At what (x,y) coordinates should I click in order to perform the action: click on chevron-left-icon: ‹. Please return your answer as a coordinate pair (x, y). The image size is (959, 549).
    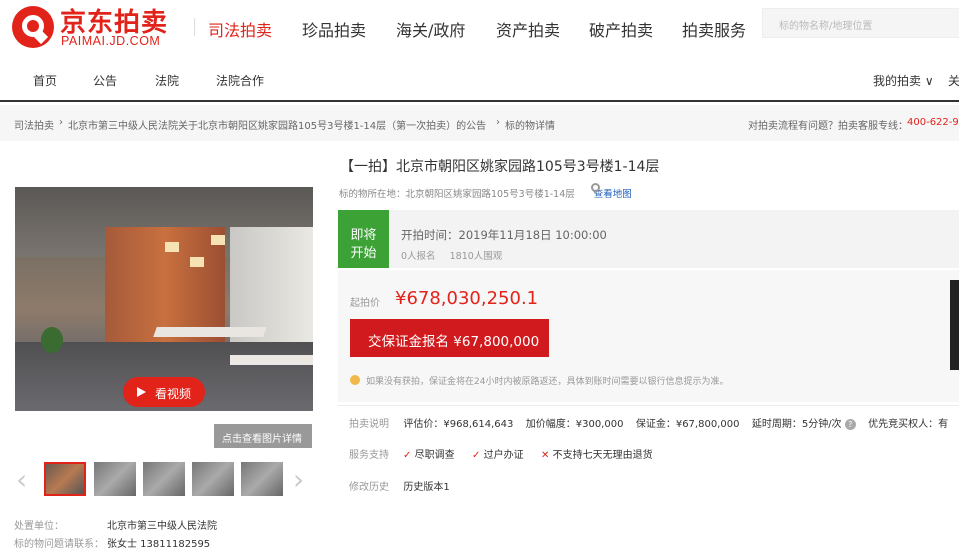
    Looking at the image, I should click on (25, 480).